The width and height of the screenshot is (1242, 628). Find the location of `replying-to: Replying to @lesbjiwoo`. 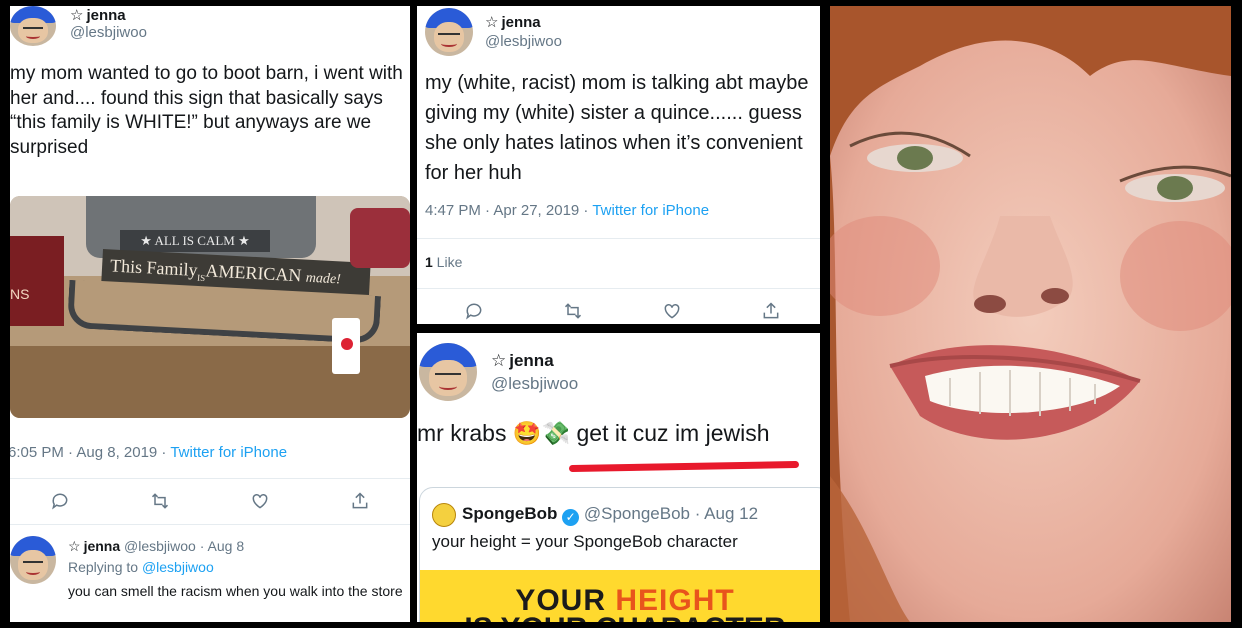

replying-to: Replying to @lesbjiwoo is located at coordinates (141, 567).